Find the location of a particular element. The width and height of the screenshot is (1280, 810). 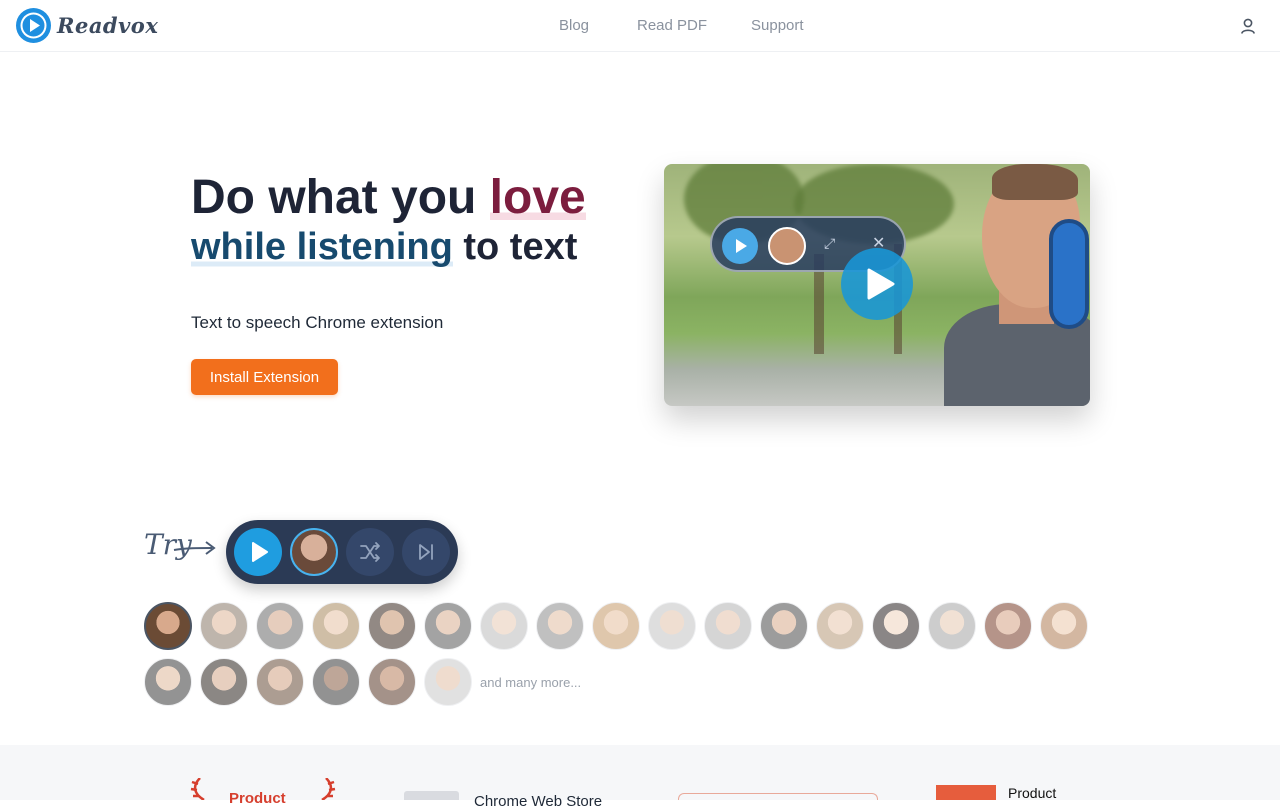

badge-outline is located at coordinates (778, 796).